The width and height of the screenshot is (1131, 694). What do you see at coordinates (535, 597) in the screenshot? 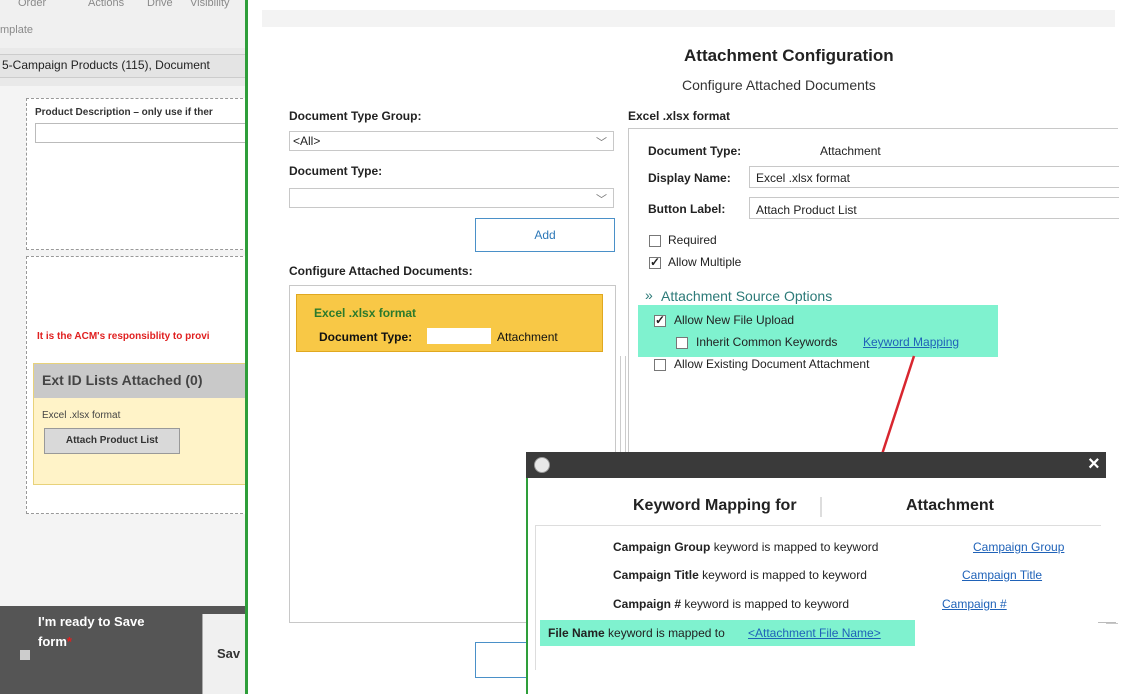
I see `popup-content-border` at bounding box center [535, 597].